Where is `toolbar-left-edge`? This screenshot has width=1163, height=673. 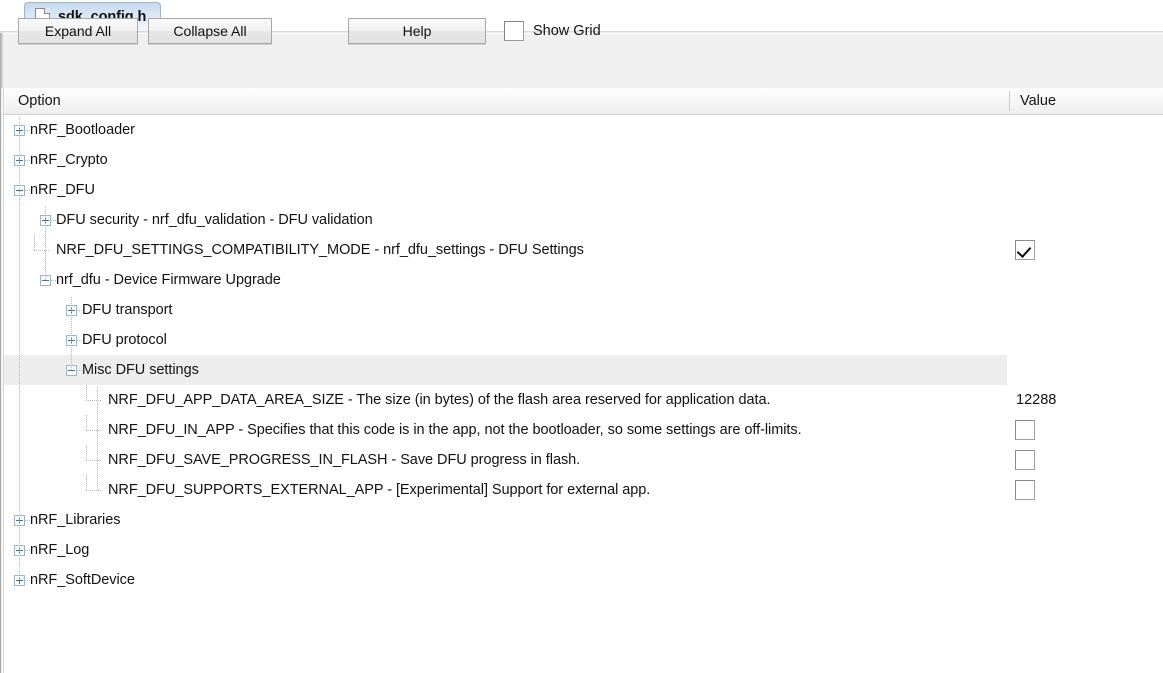 toolbar-left-edge is located at coordinates (1, 60).